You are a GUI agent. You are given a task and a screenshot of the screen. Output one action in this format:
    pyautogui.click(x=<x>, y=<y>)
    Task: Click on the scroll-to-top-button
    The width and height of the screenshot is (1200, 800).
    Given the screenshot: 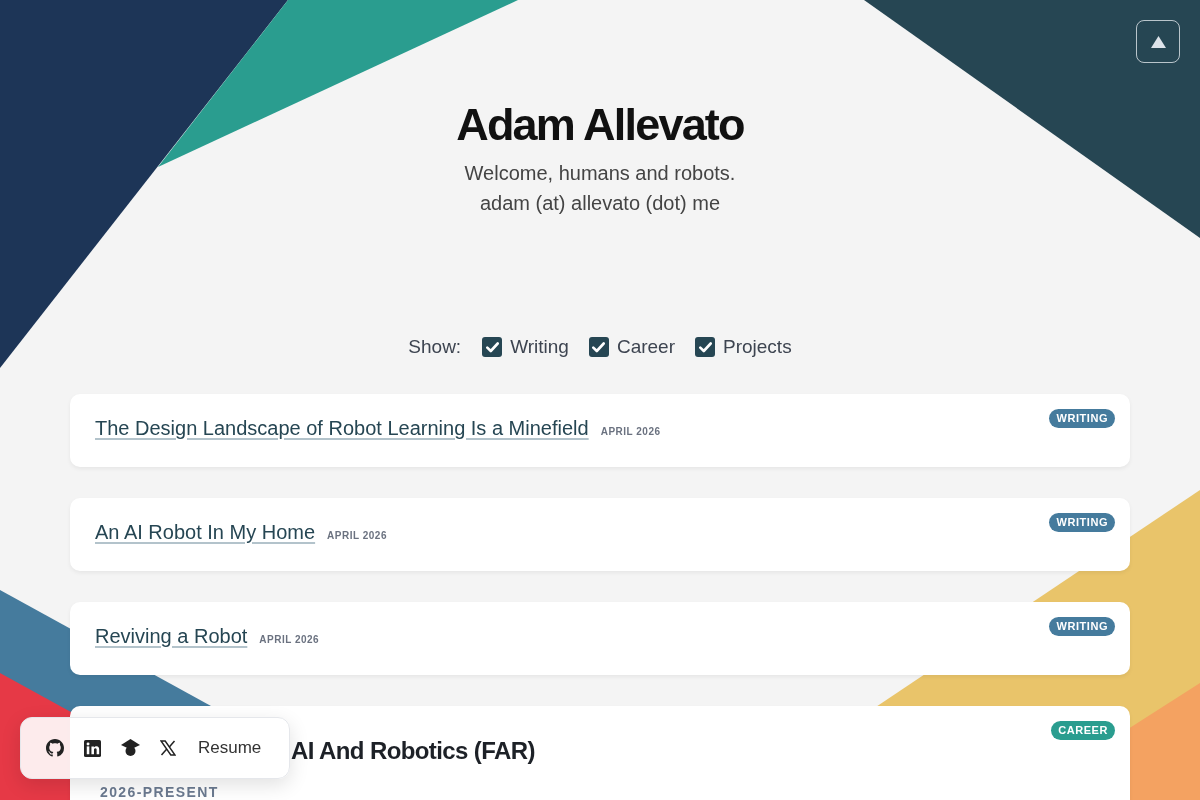 What is the action you would take?
    pyautogui.click(x=1158, y=41)
    